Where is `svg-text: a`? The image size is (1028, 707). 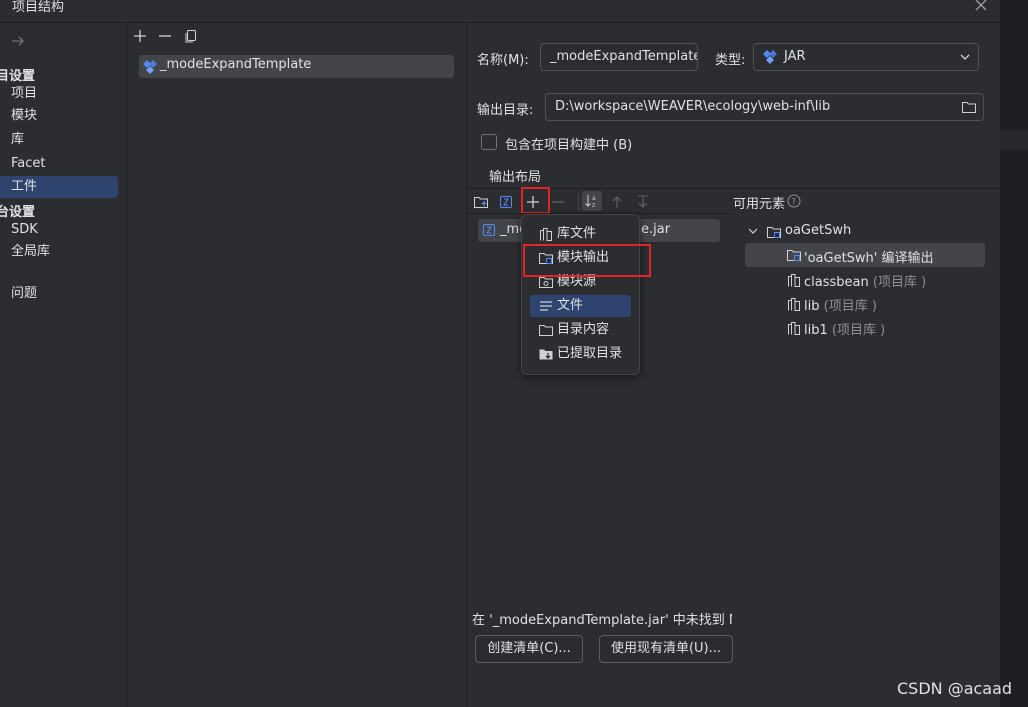
svg-text: a is located at coordinates (594, 198).